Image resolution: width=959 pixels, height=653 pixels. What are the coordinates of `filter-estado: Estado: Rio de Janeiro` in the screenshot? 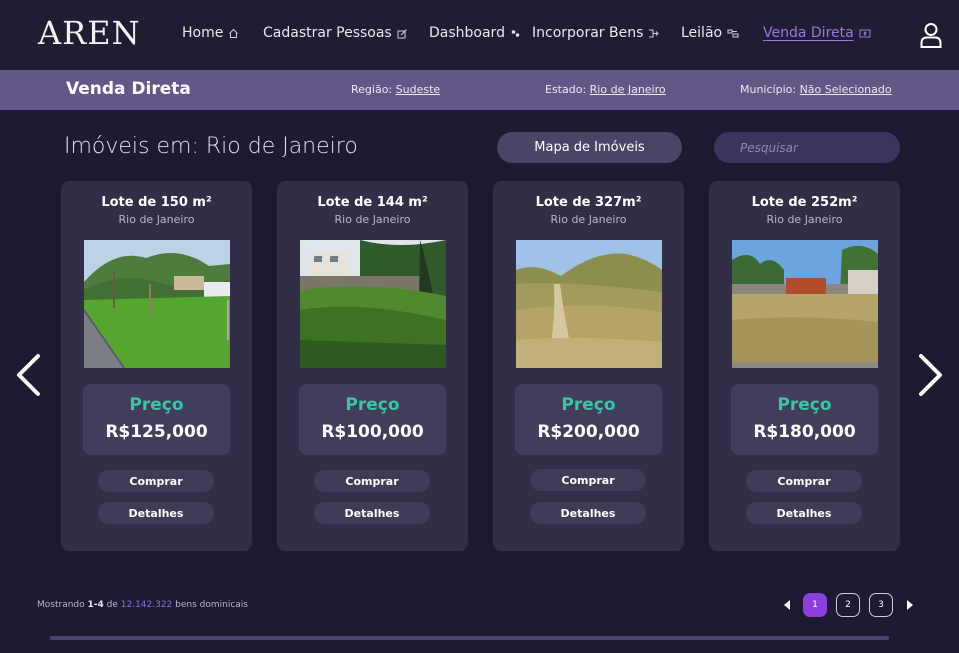 It's located at (605, 89).